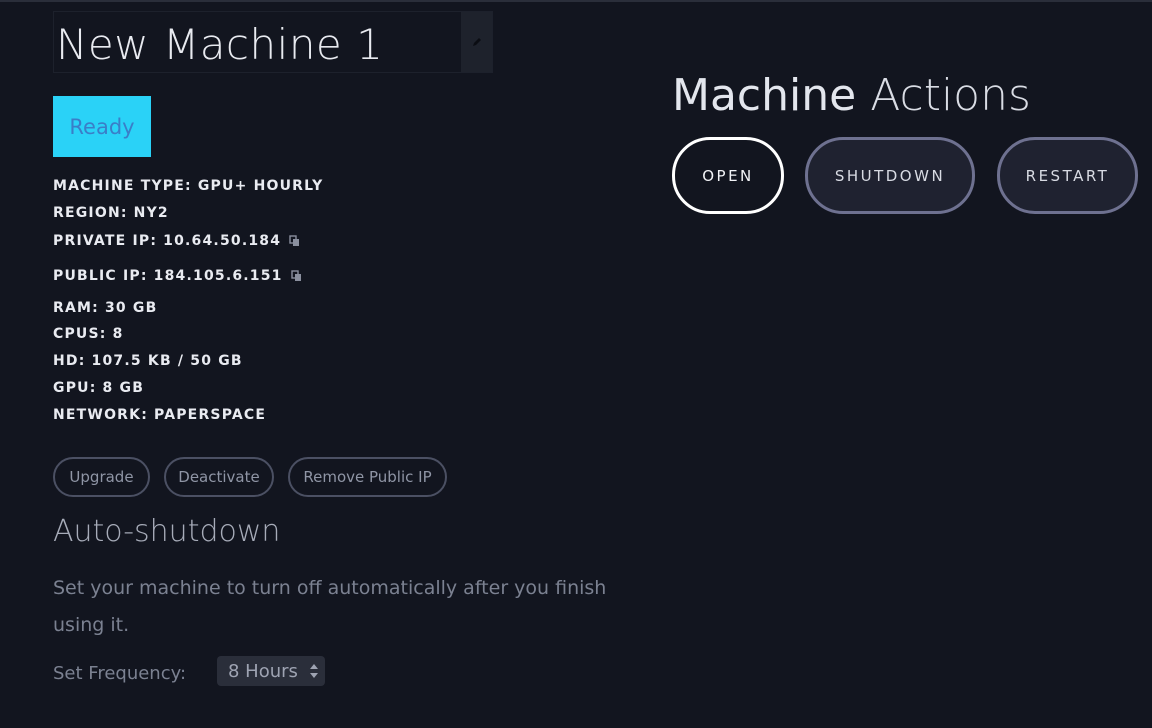 The width and height of the screenshot is (1152, 728). Describe the element at coordinates (123, 388) in the screenshot. I see `spec-value: 8 GB` at that location.